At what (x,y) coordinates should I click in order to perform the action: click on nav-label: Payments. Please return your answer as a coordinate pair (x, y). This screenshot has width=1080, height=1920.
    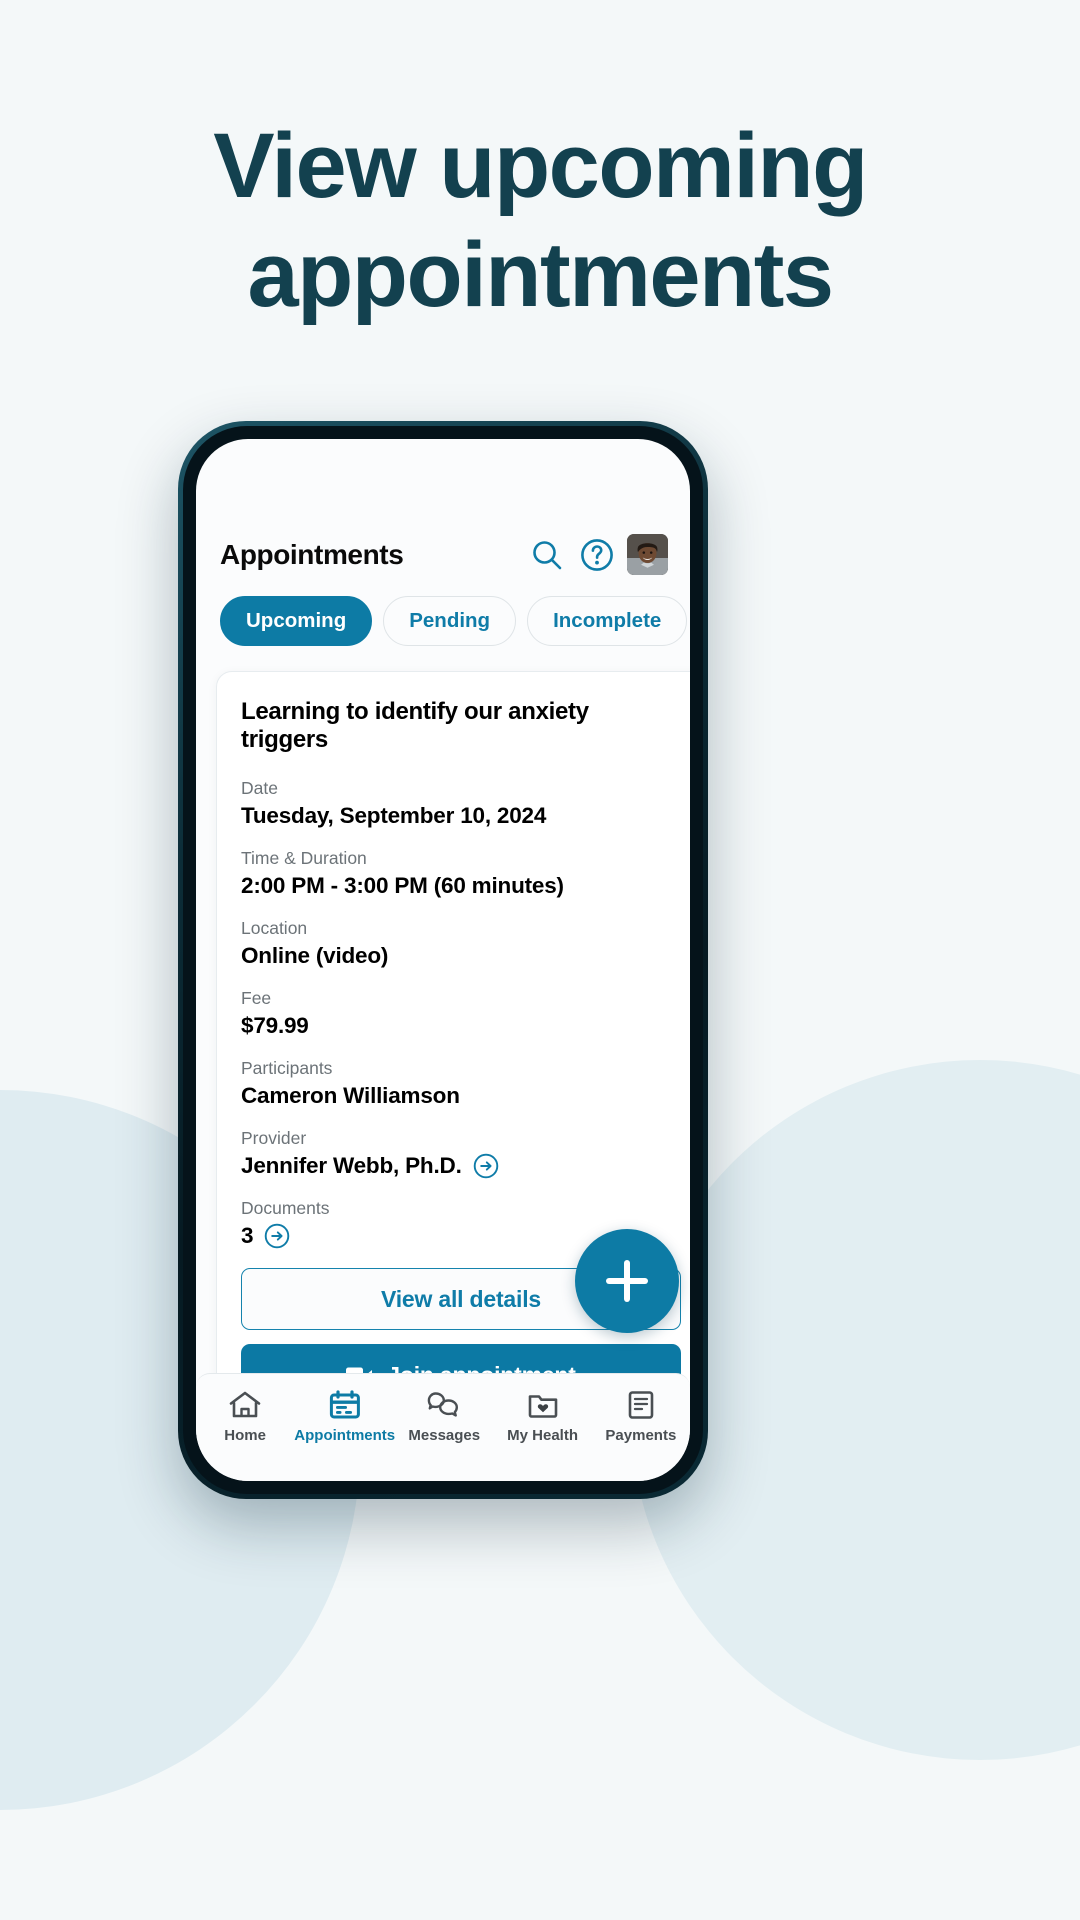
    Looking at the image, I should click on (641, 1435).